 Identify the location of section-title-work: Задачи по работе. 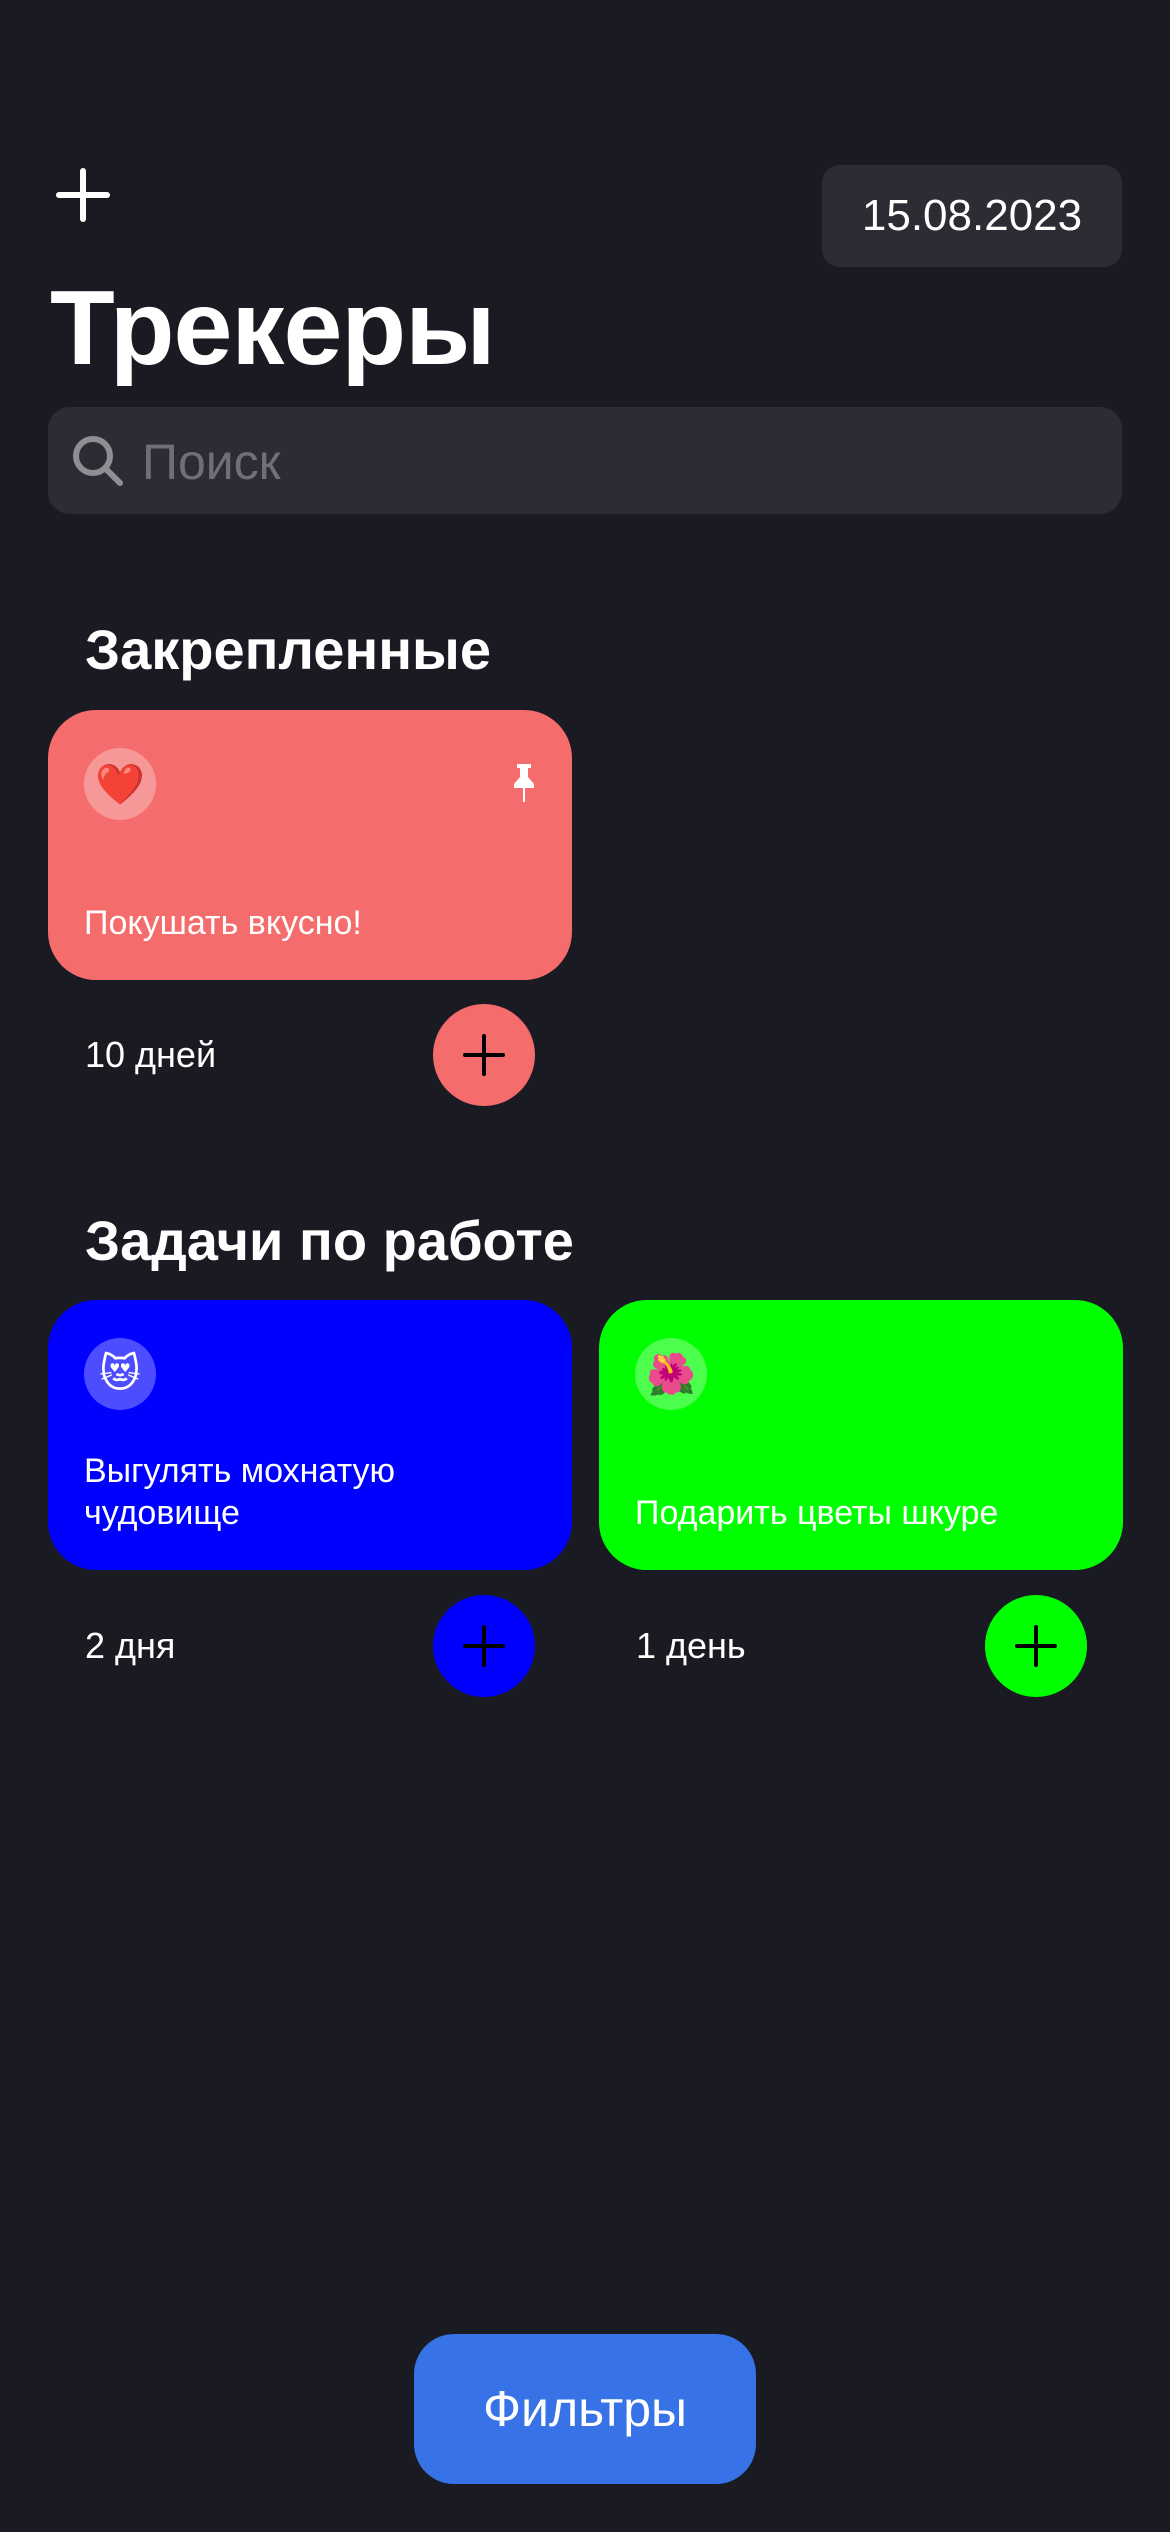
(329, 1240).